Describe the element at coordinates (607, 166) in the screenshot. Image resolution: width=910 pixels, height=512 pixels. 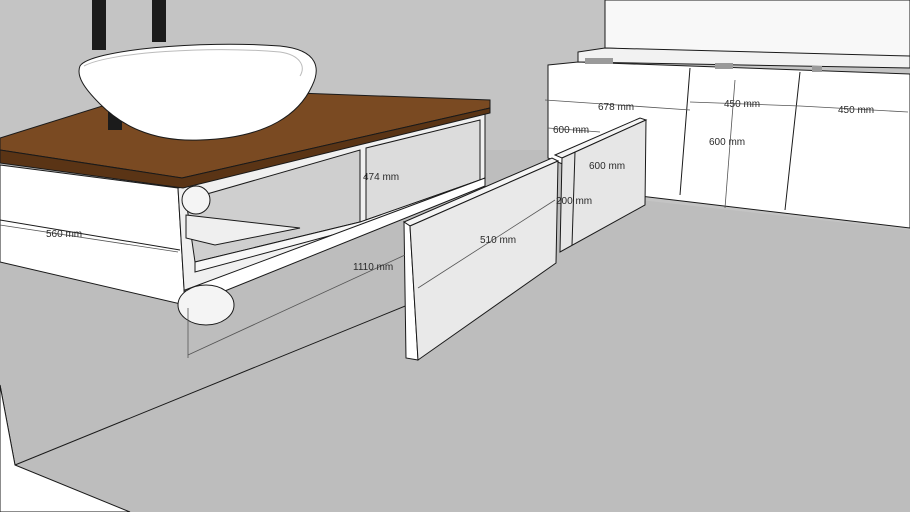
I see `dim-label-back-panel: 600 mm` at that location.